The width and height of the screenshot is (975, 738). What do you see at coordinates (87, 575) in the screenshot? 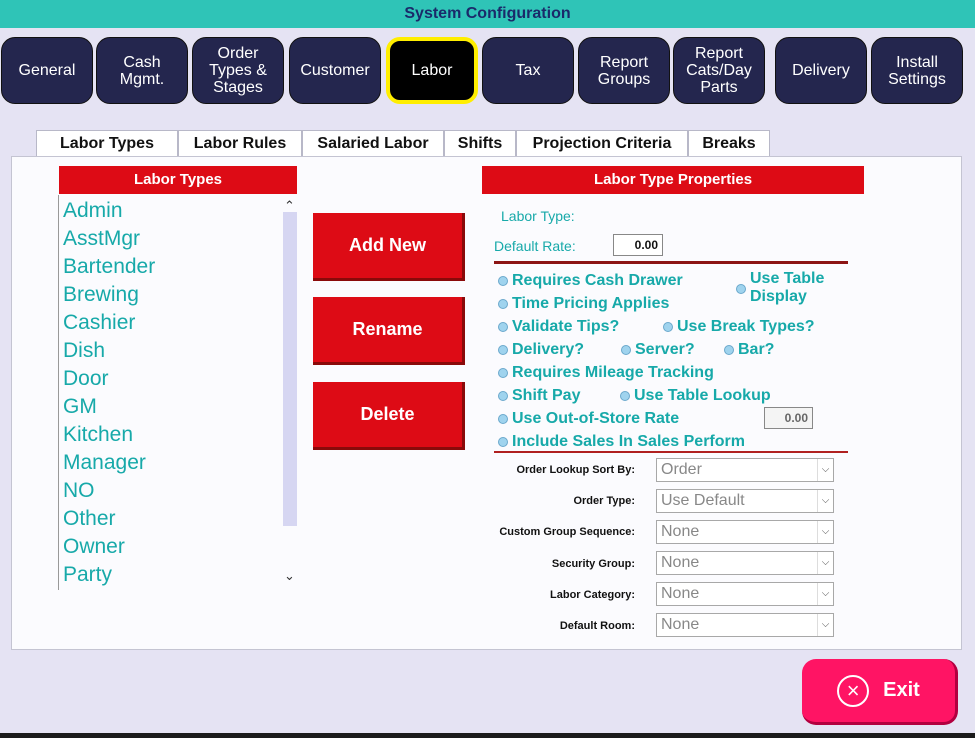
I see `list-item: Party` at bounding box center [87, 575].